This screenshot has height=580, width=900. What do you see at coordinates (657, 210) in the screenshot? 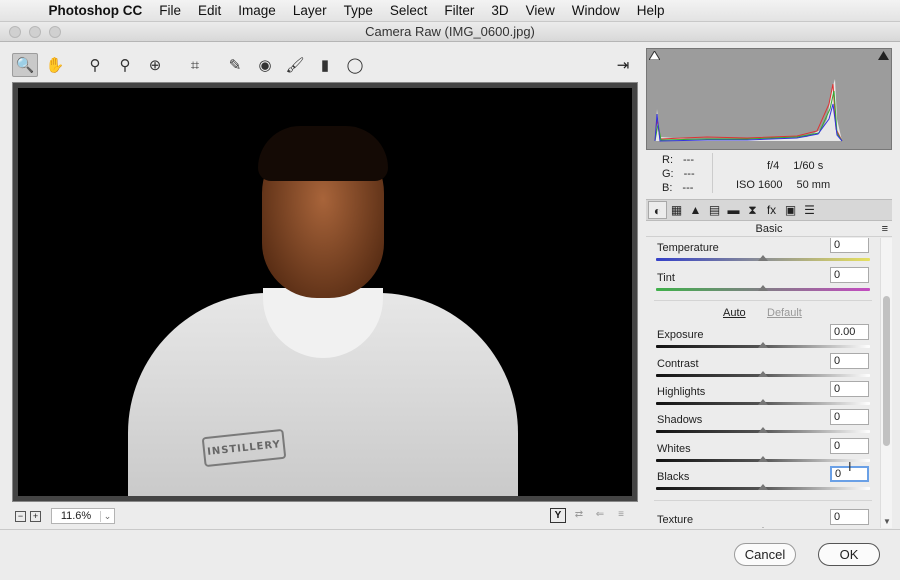
I see `tab-basic-icon: ◐` at bounding box center [657, 210].